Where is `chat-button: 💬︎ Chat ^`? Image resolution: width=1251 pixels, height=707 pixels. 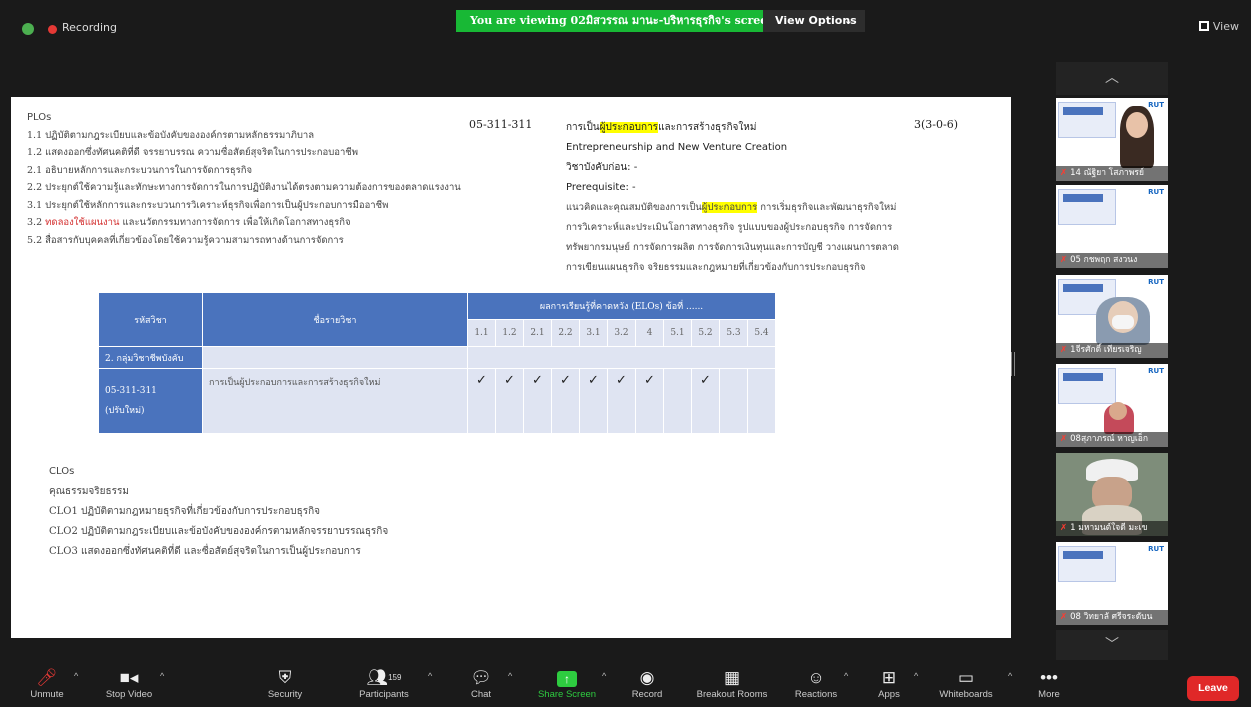 chat-button: 💬︎ Chat ^ is located at coordinates (489, 683).